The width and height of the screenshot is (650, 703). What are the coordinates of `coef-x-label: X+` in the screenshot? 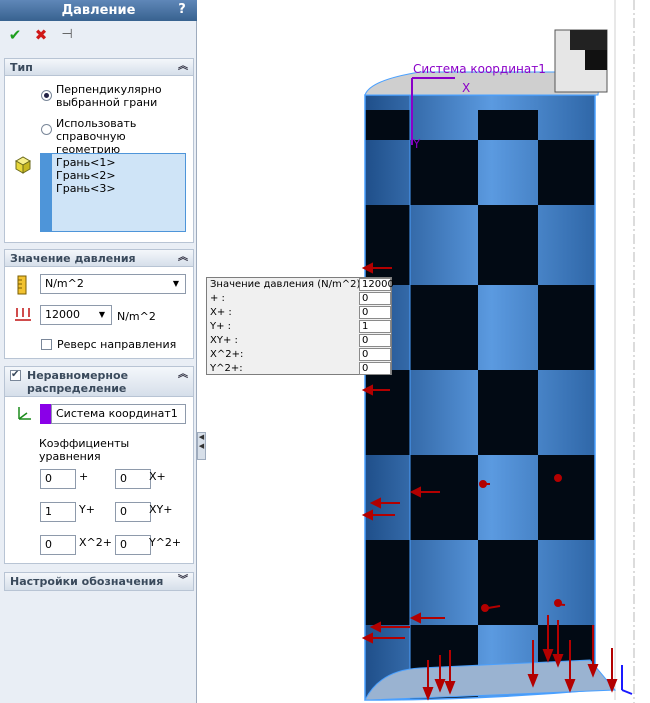 It's located at (157, 476).